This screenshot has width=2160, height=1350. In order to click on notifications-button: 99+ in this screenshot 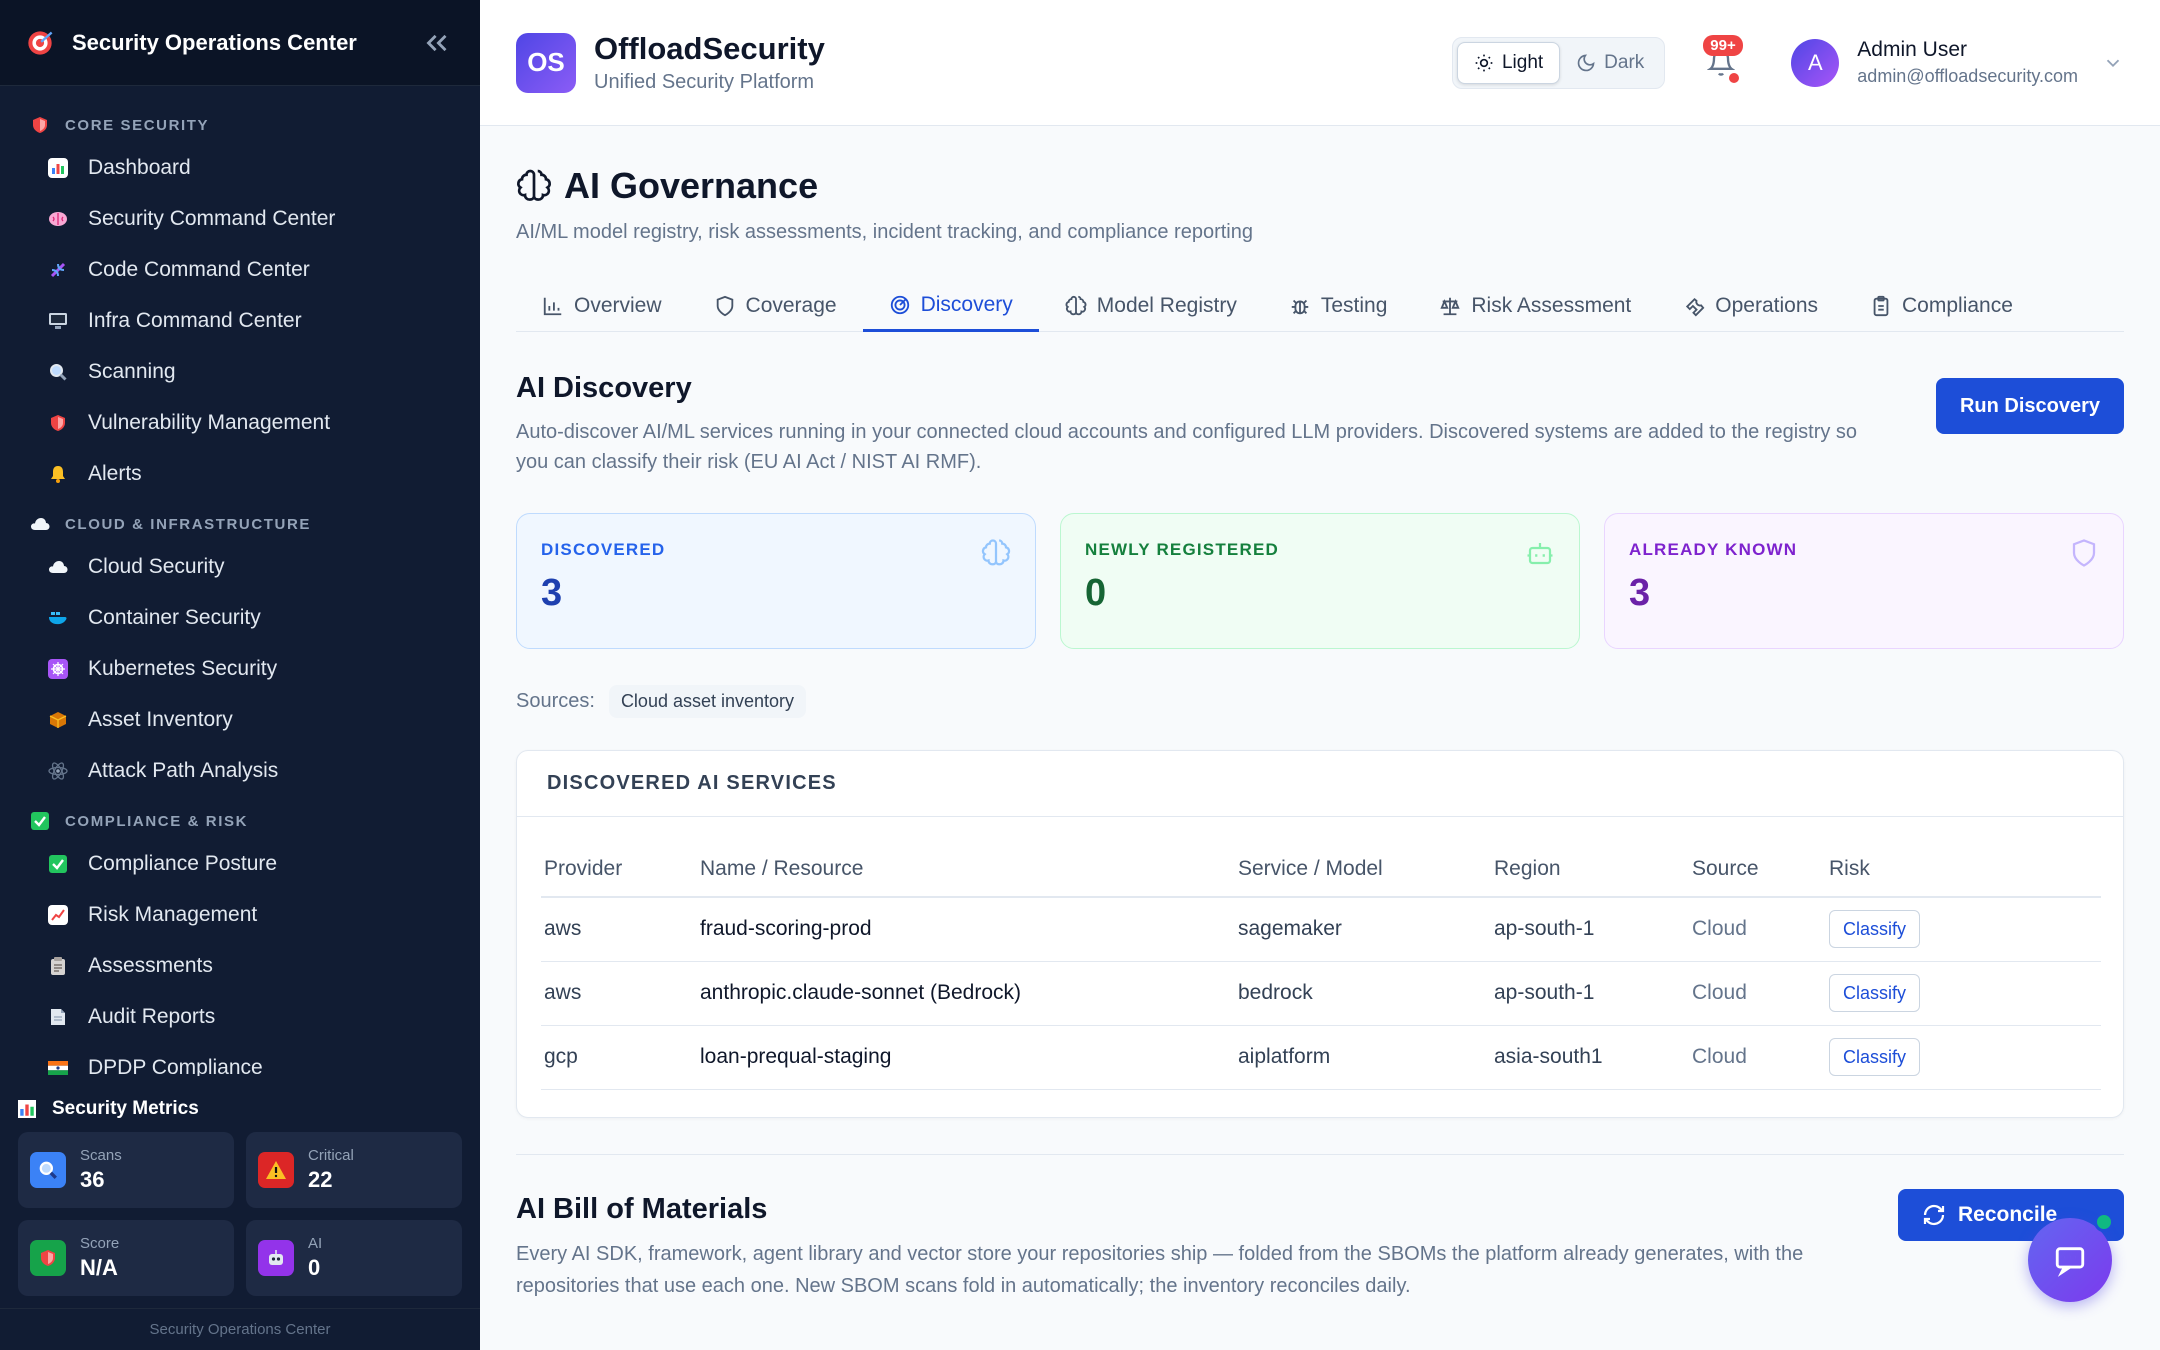, I will do `click(1722, 58)`.